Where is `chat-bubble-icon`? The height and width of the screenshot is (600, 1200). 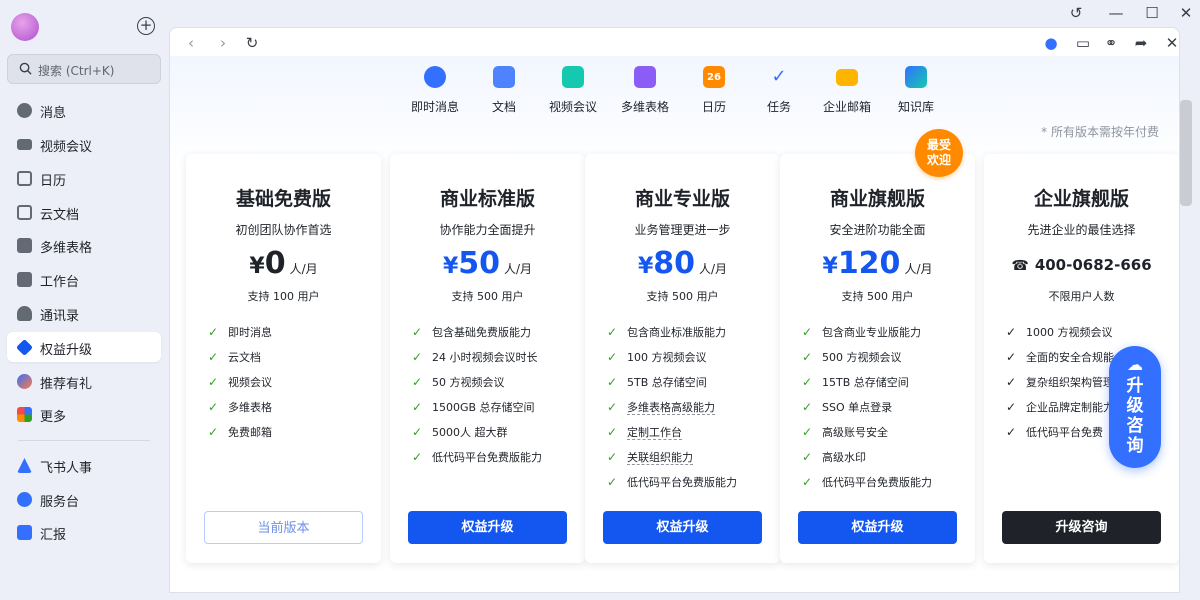 chat-bubble-icon is located at coordinates (24, 110).